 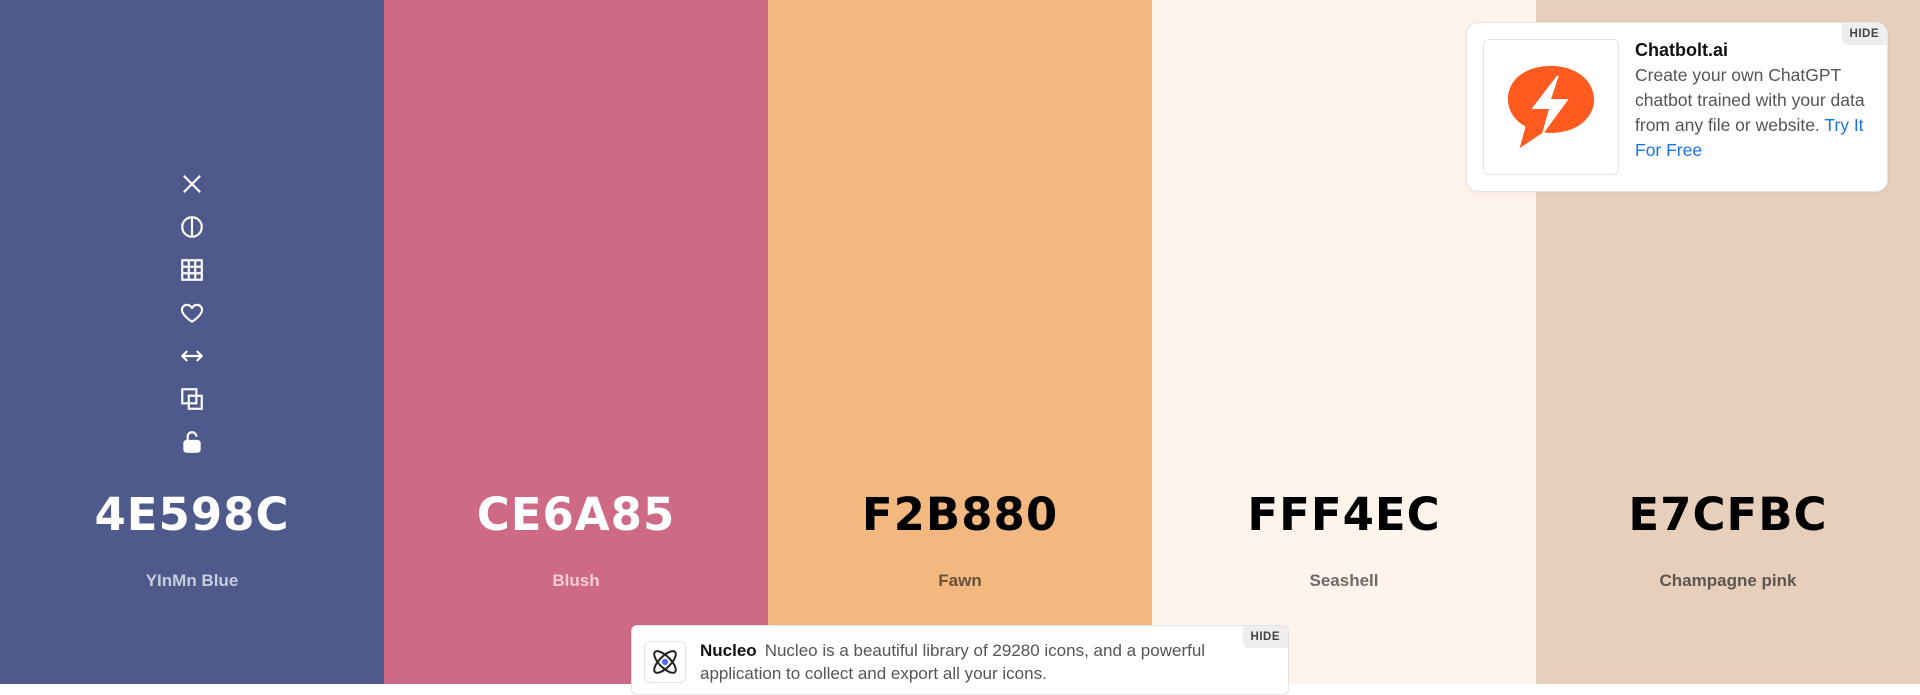 I want to click on ad-logo, so click(x=1551, y=107).